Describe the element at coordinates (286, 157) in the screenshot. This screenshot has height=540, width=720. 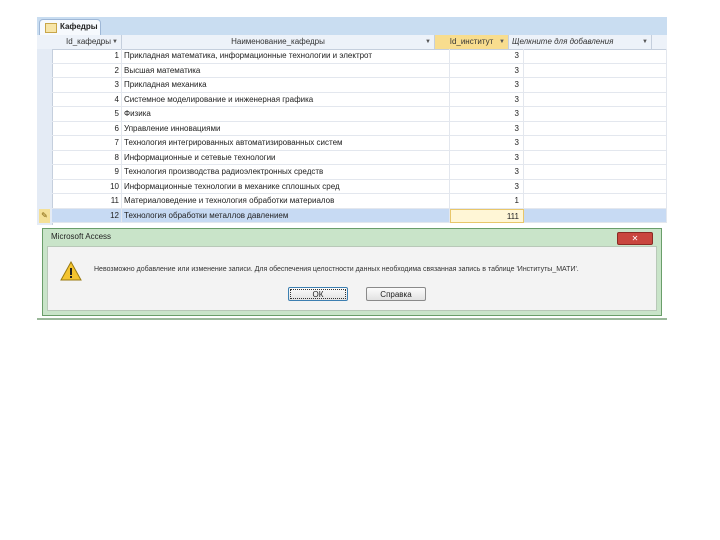
I see `cell-name: Информационные и сетевые технологии` at that location.